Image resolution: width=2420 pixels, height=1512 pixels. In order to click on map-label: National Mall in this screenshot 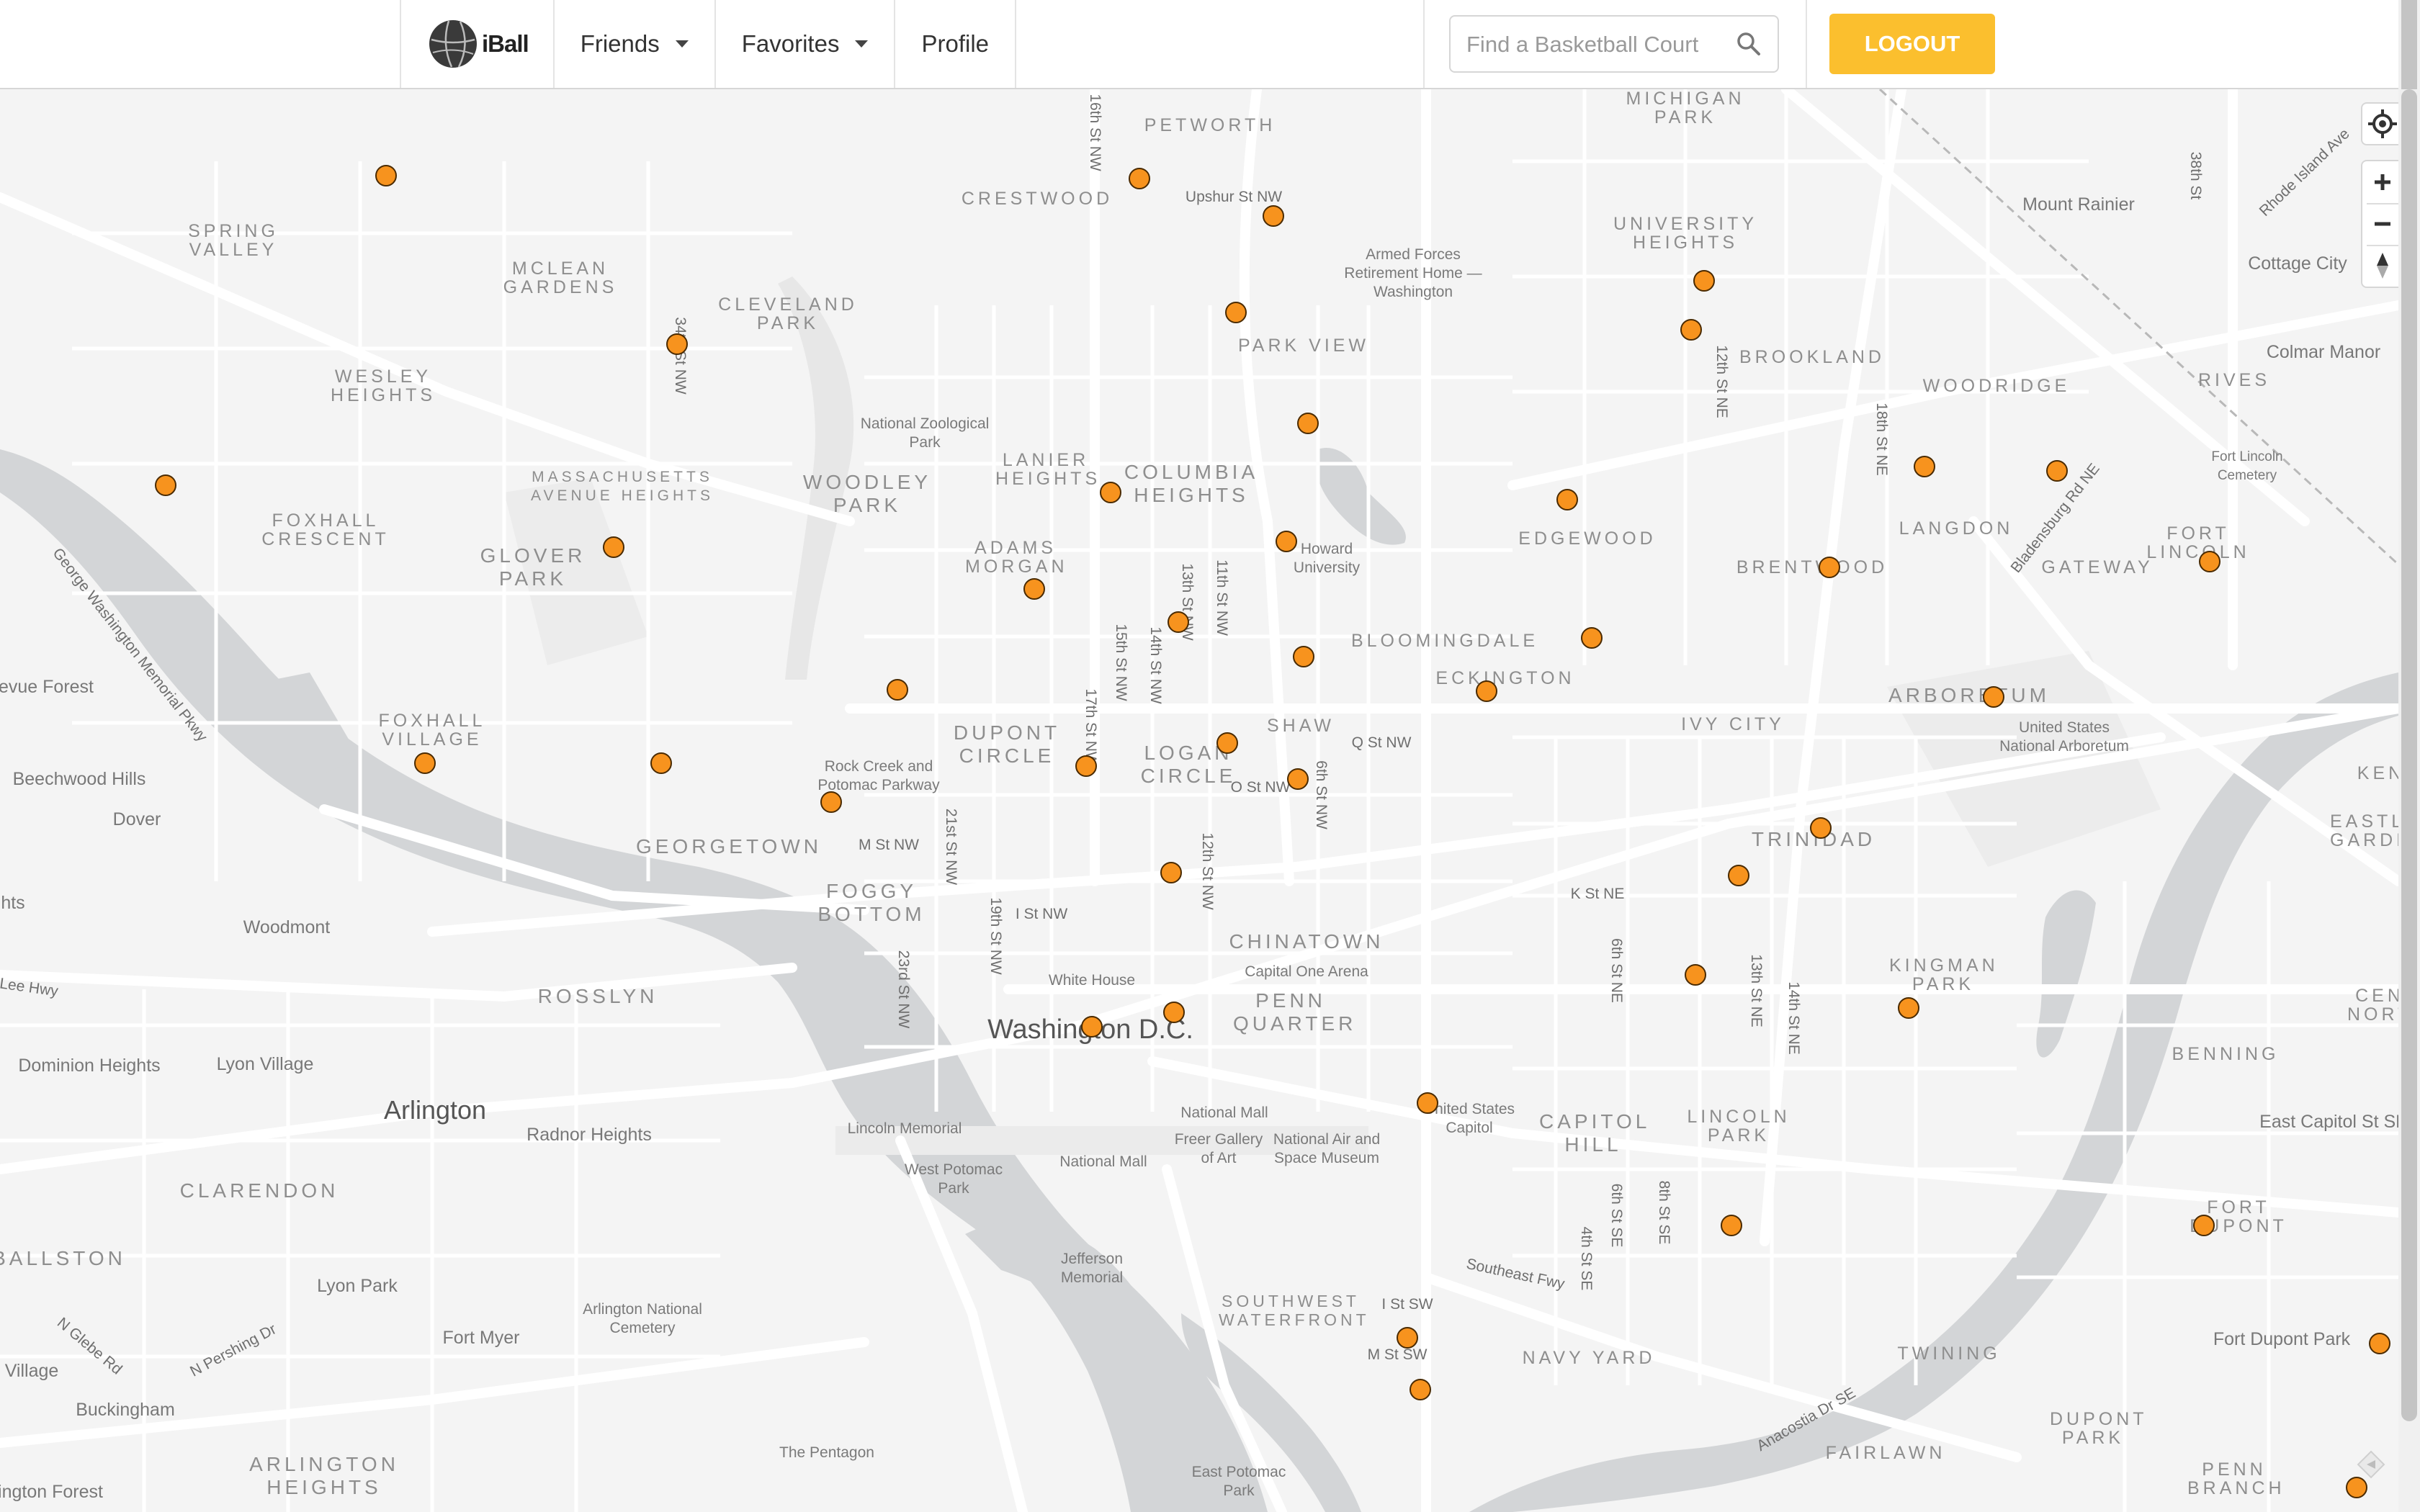, I will do `click(1103, 1161)`.